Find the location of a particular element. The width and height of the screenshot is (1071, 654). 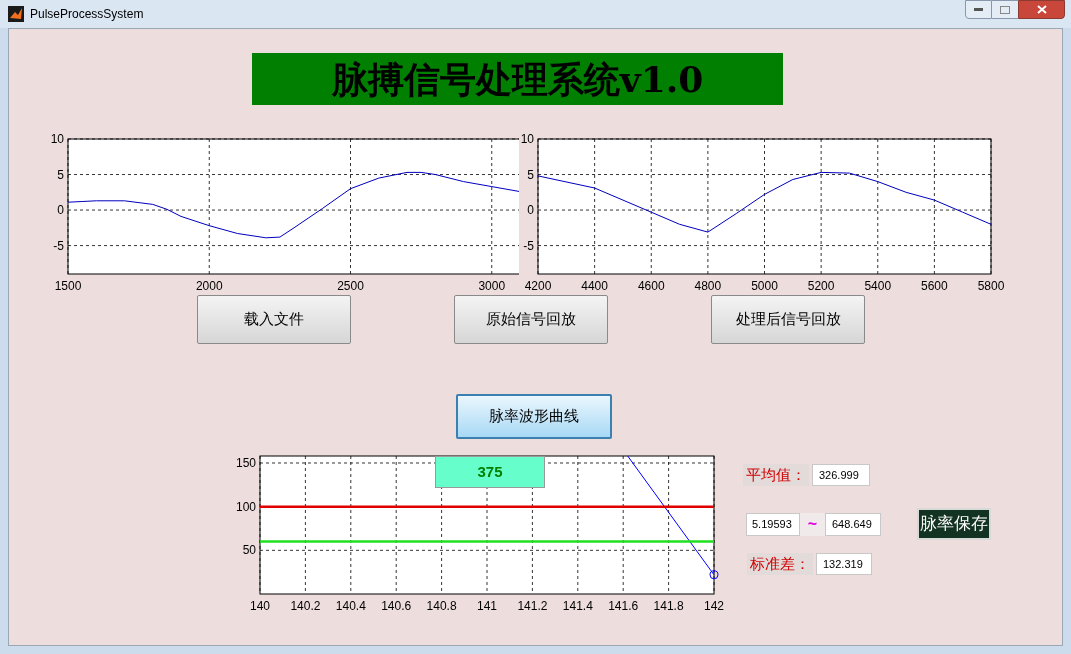

header-banner: 脉搏信号处理系统v1.0 is located at coordinates (517, 79).